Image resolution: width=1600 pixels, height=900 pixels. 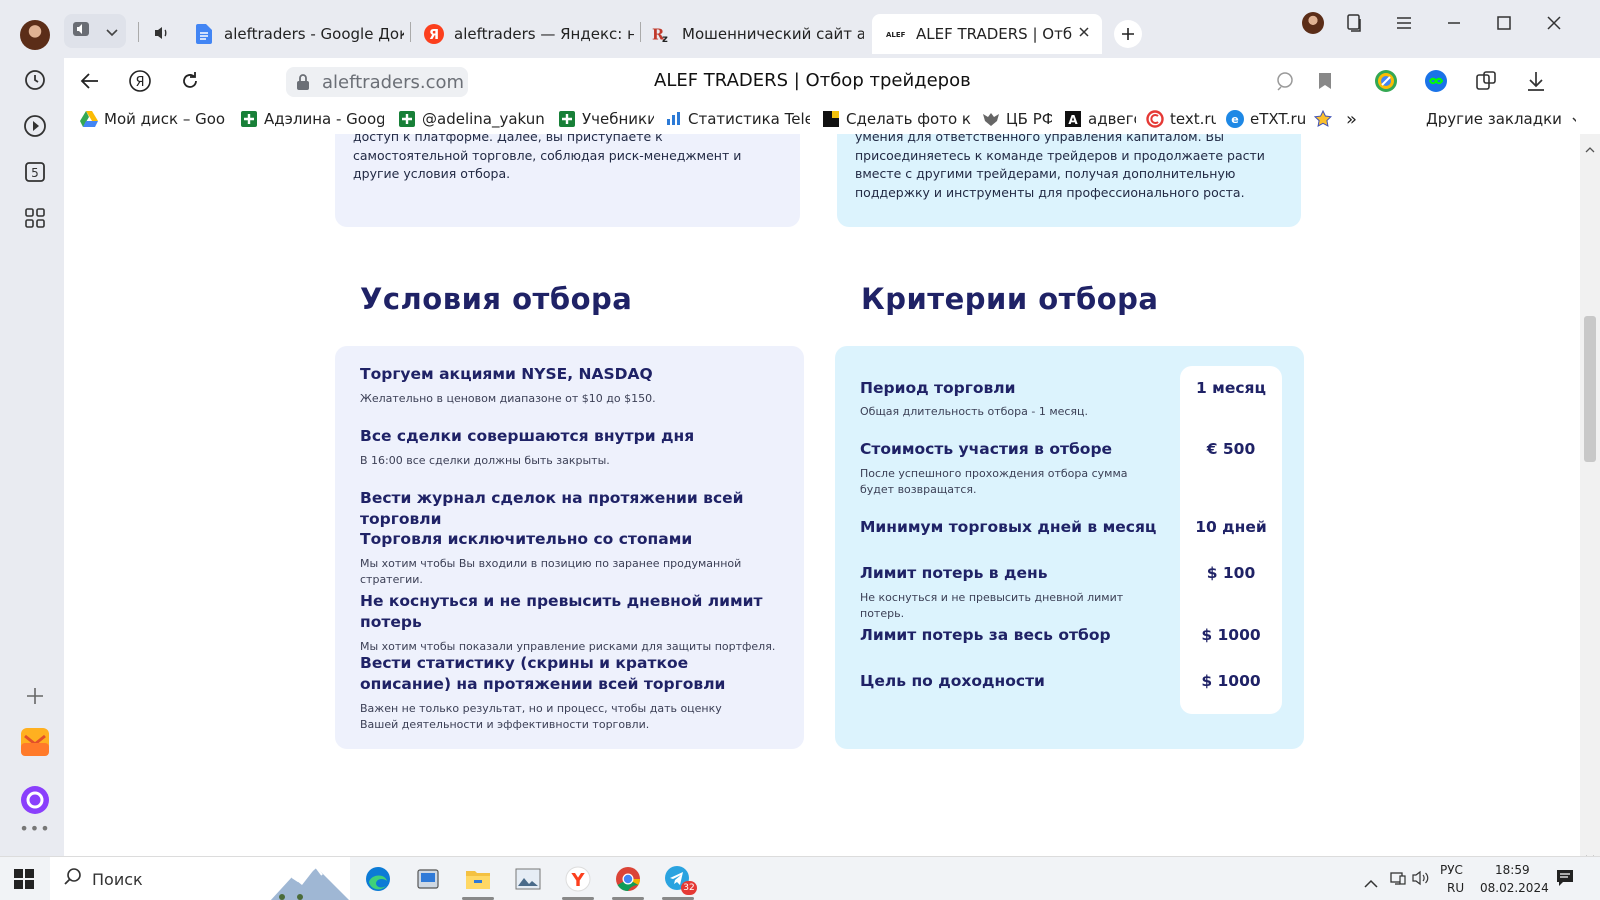 I want to click on add-panel-icon, so click(x=35, y=696).